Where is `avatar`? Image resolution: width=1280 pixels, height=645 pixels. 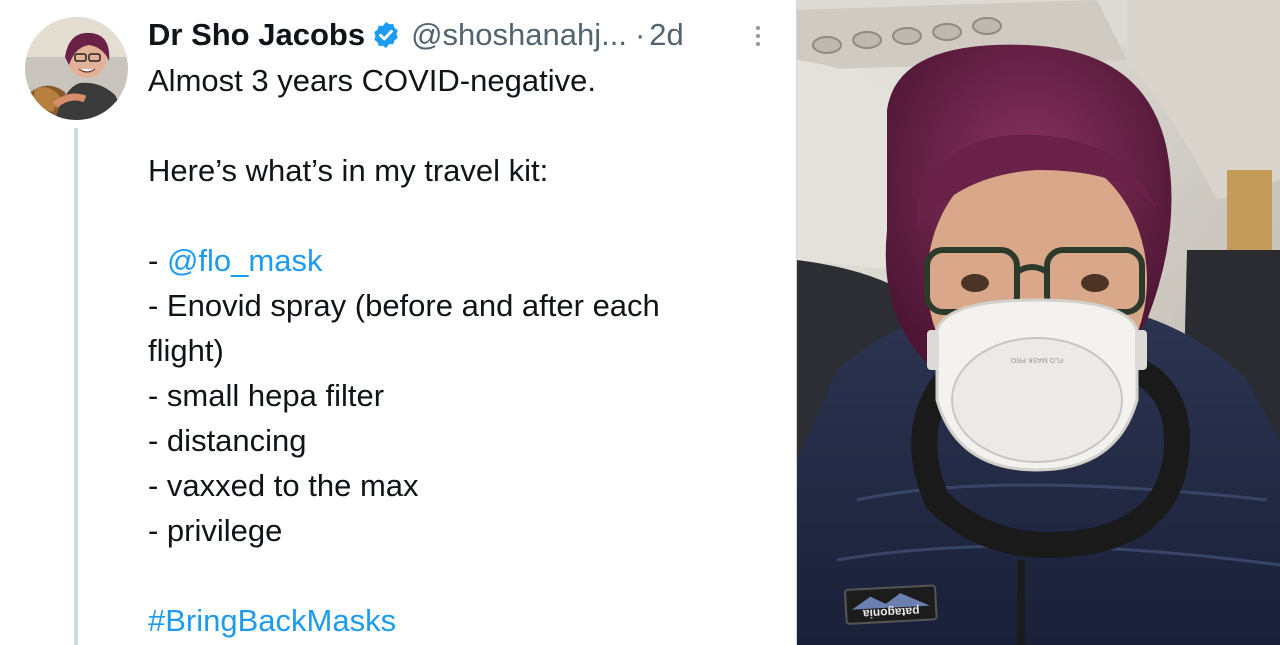 avatar is located at coordinates (76, 68).